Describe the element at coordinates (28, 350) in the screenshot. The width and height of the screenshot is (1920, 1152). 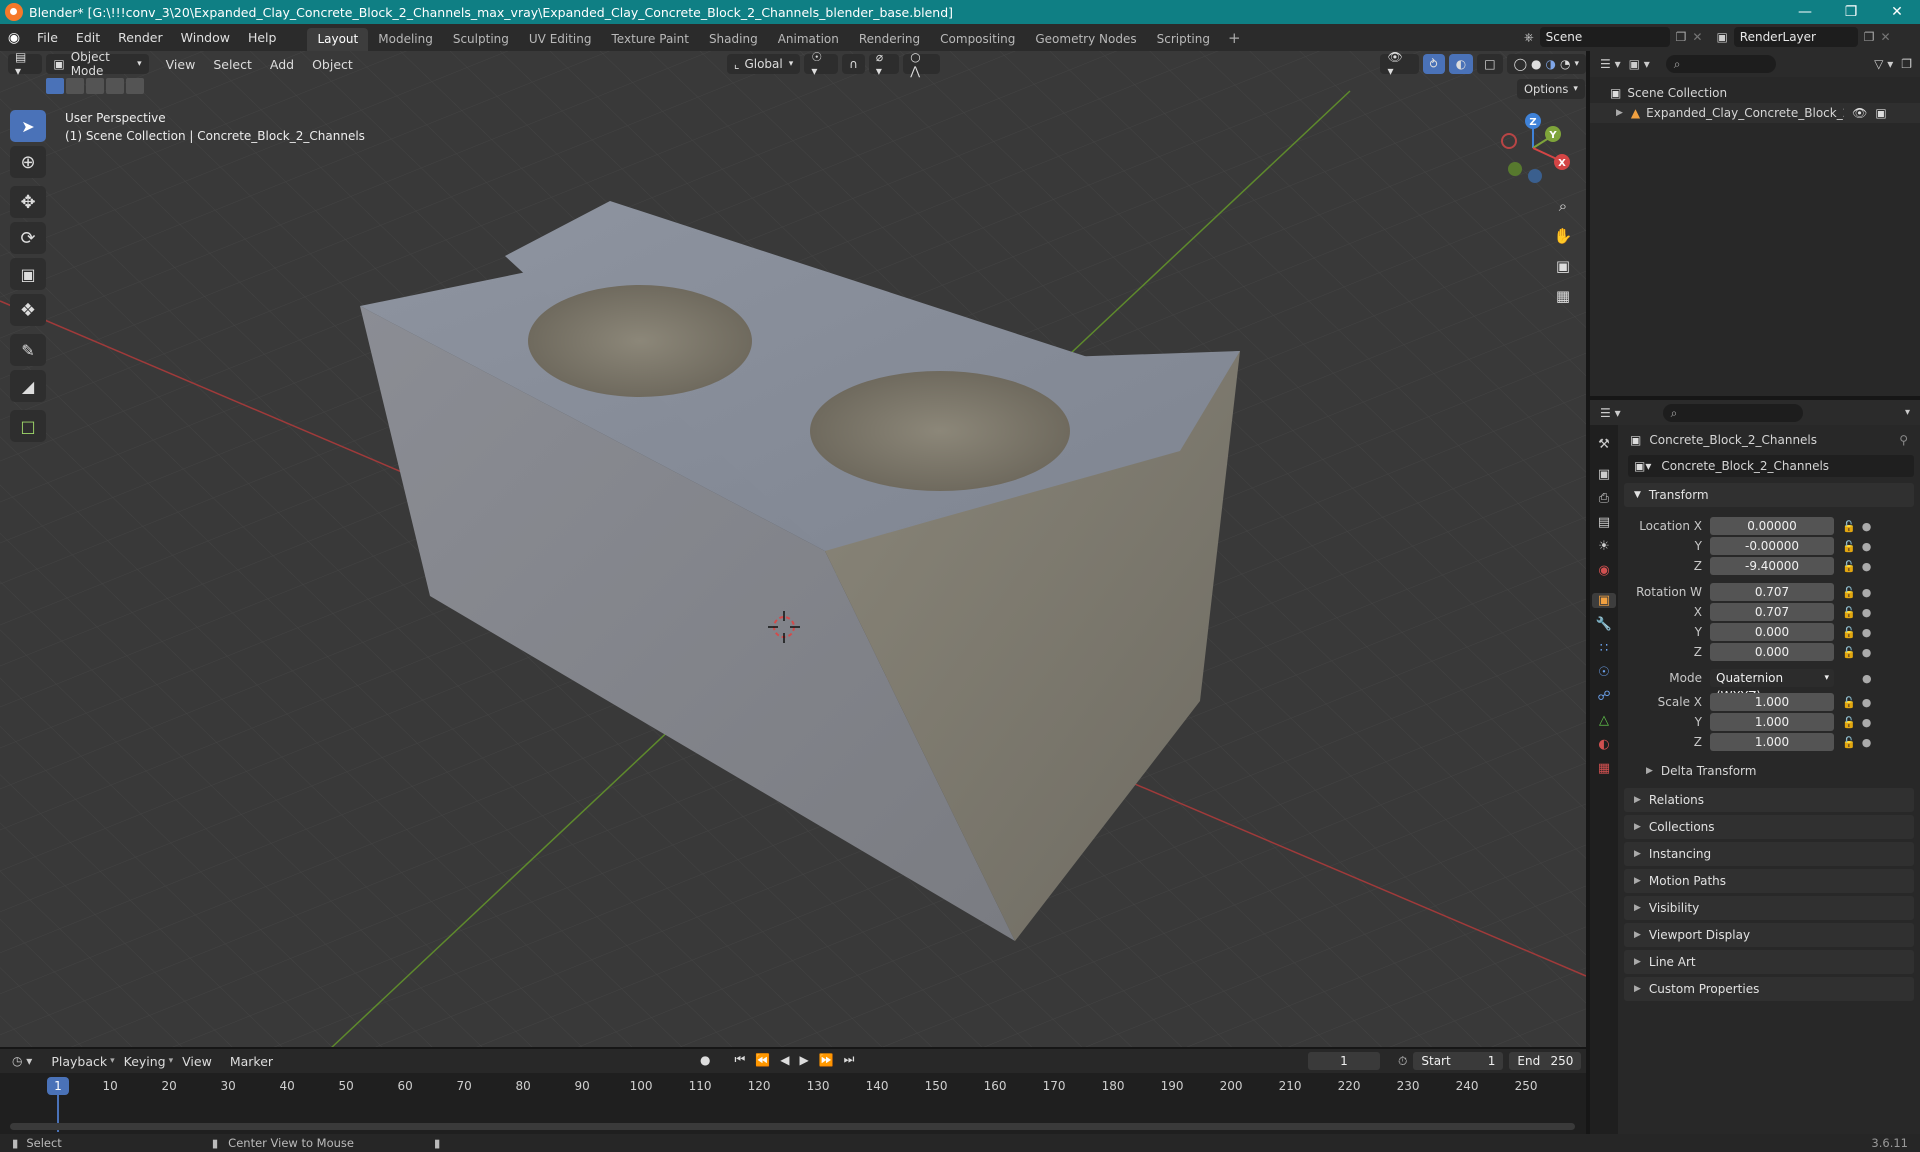
I see `annotate-tool: ✎` at that location.